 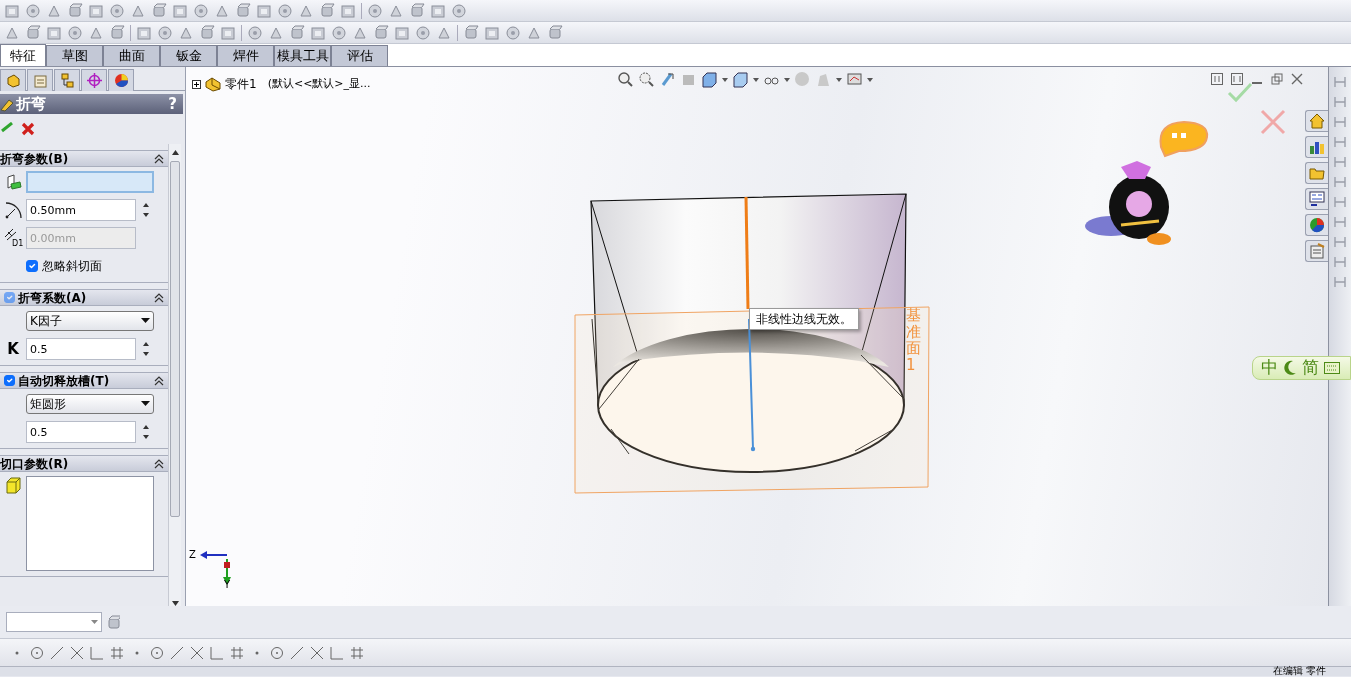 I want to click on help-button: ?, so click(x=172, y=104).